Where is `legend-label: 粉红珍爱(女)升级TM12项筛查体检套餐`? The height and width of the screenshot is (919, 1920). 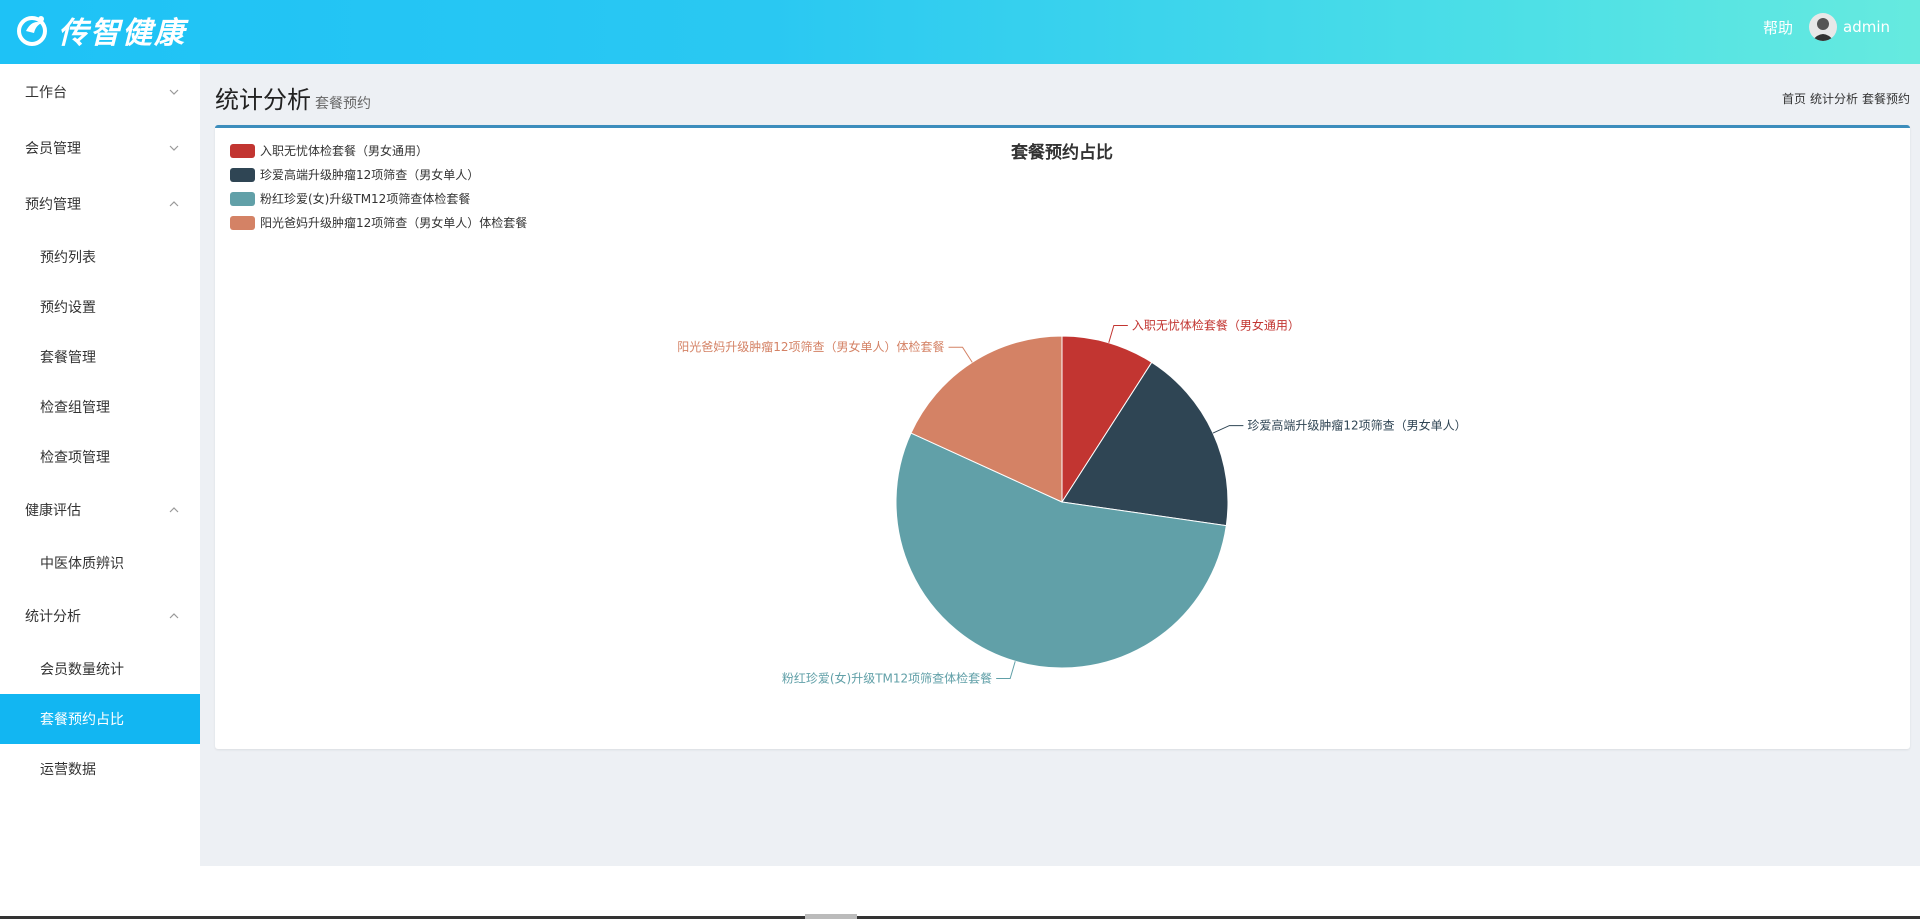
legend-label: 粉红珍爱(女)升级TM12项筛查体检套餐 is located at coordinates (365, 198).